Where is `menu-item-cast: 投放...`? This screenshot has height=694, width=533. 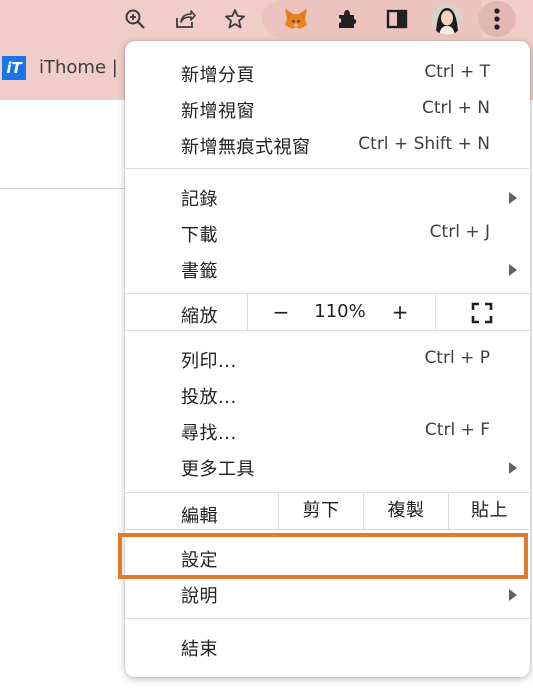 menu-item-cast: 投放... is located at coordinates (327, 394).